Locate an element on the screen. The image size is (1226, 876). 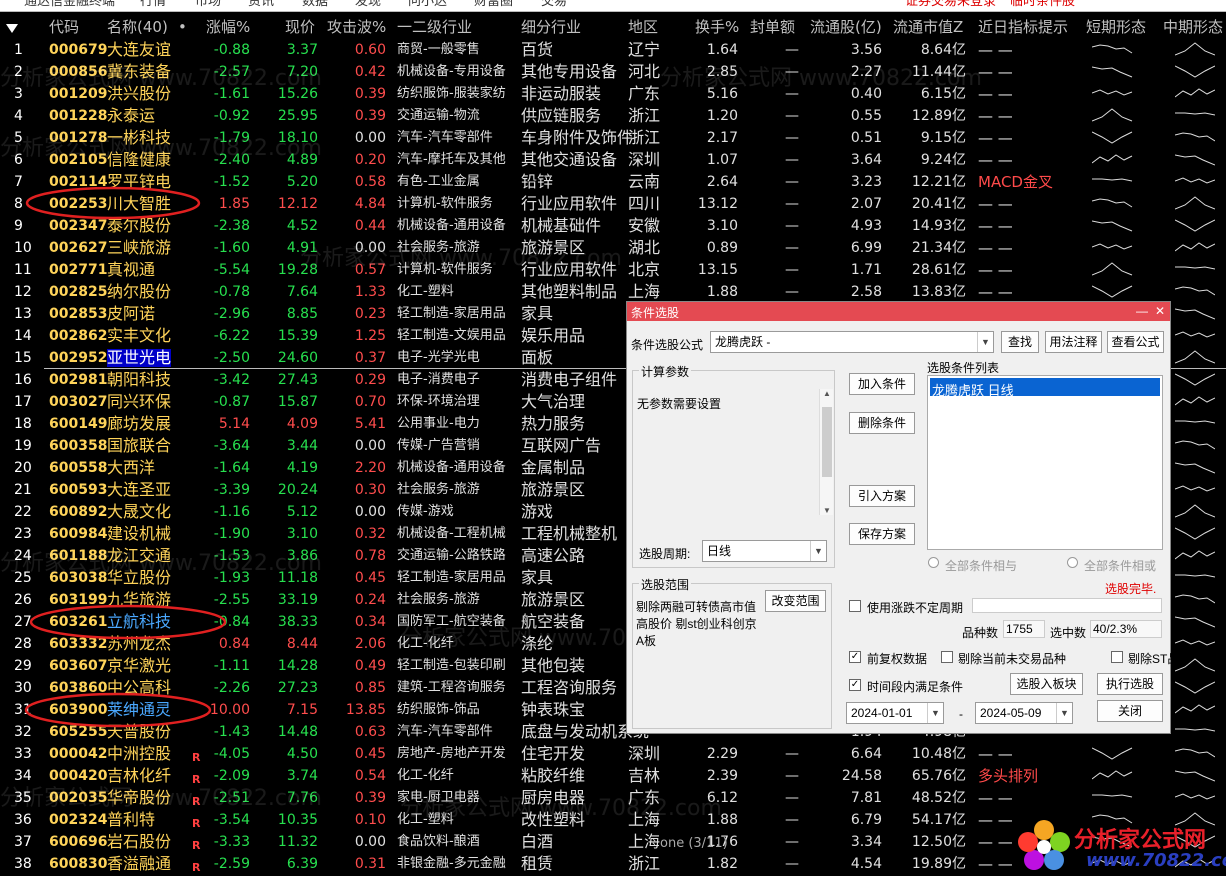
minimize-icon: — is located at coordinates (1142, 311).